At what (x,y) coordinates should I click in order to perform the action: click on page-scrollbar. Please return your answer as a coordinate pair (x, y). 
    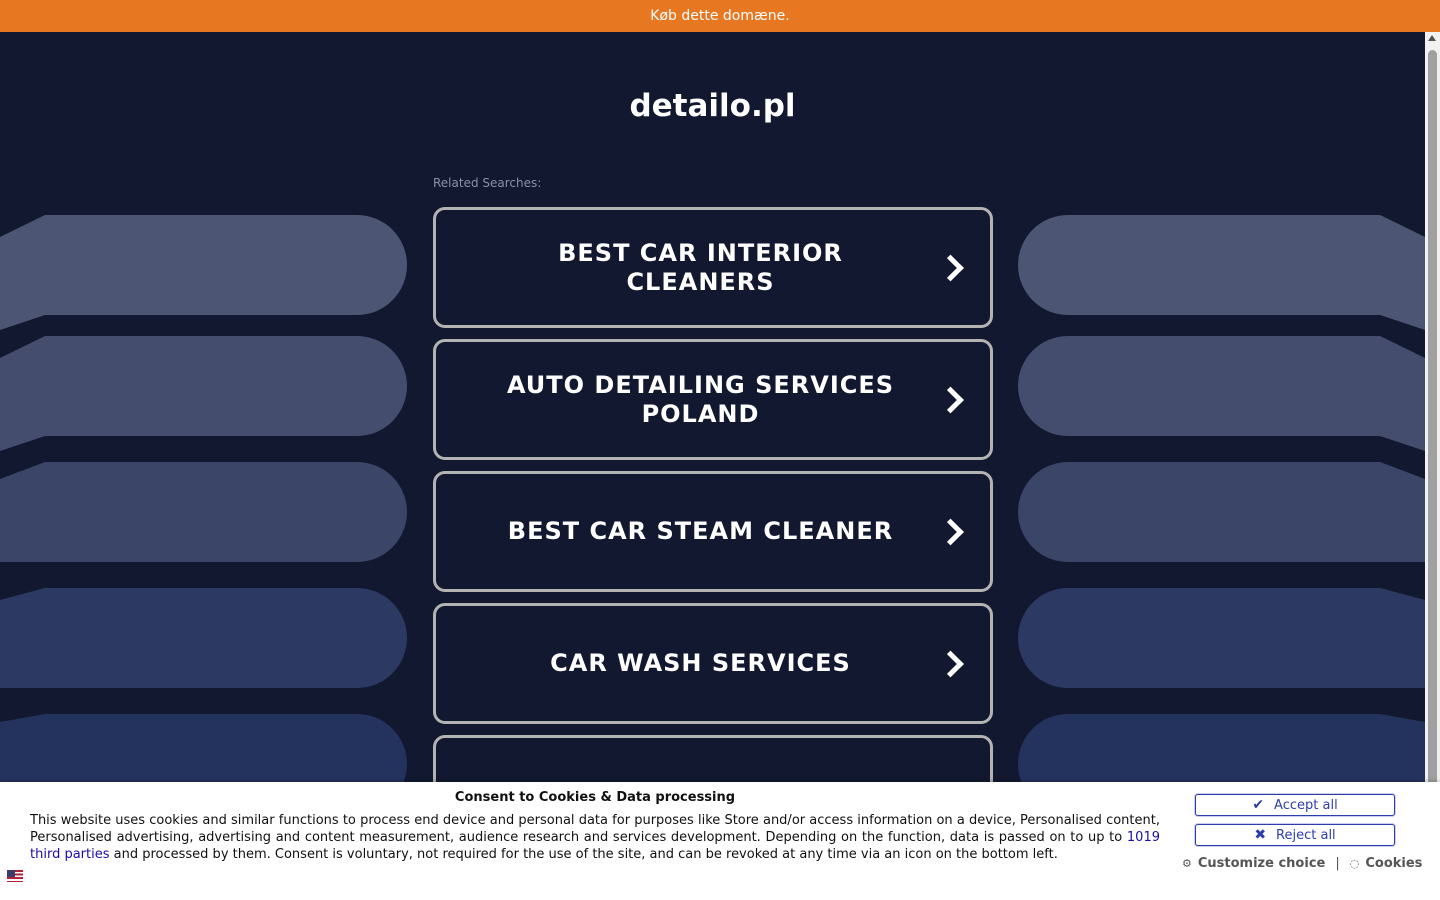
    Looking at the image, I should click on (1432, 421).